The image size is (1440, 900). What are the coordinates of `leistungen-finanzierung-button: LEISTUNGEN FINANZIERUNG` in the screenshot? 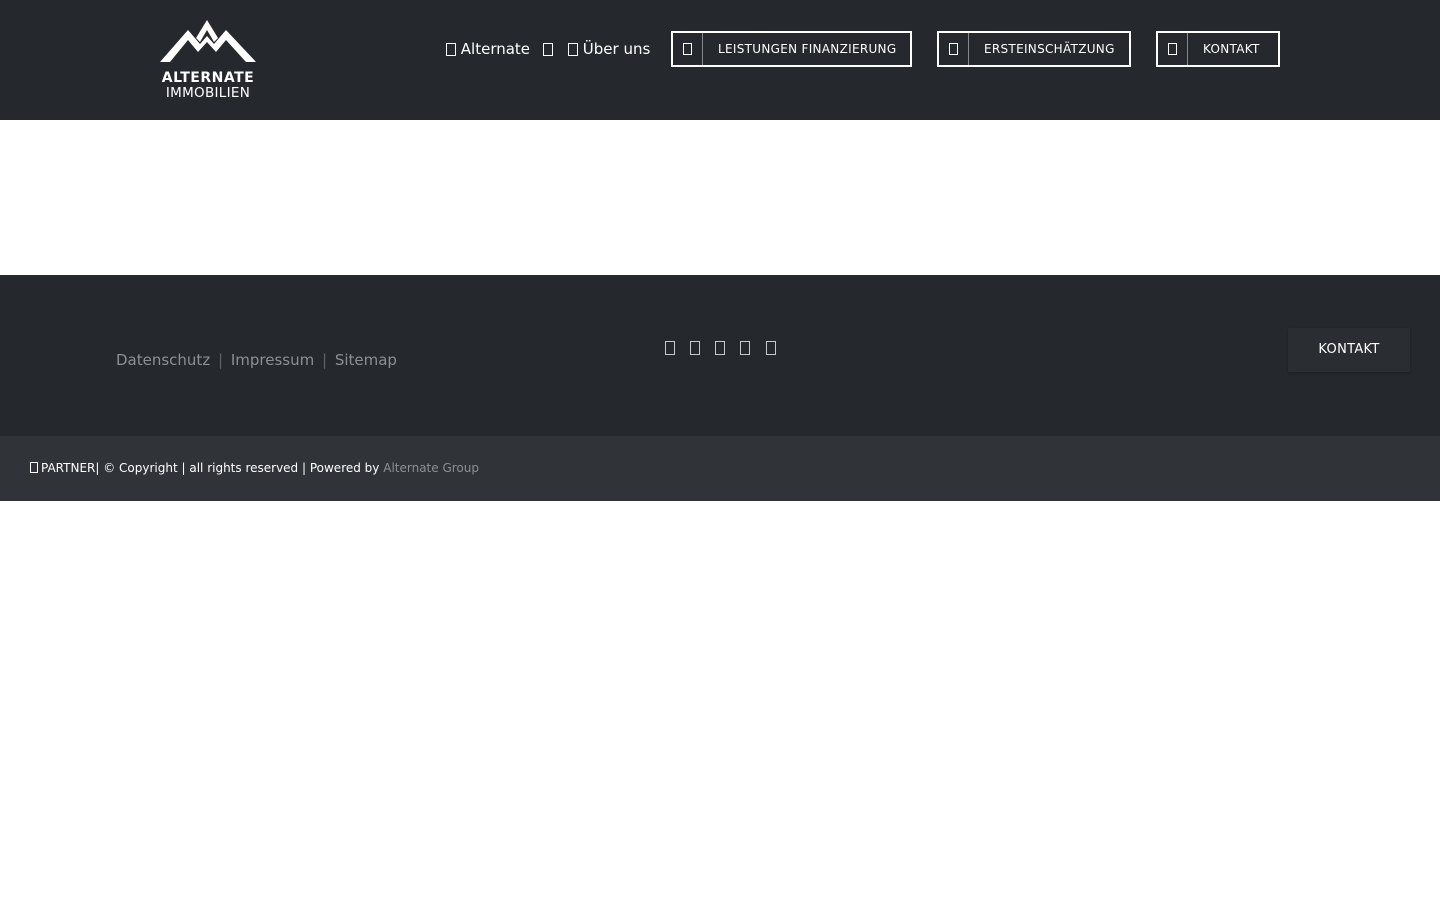 It's located at (791, 49).